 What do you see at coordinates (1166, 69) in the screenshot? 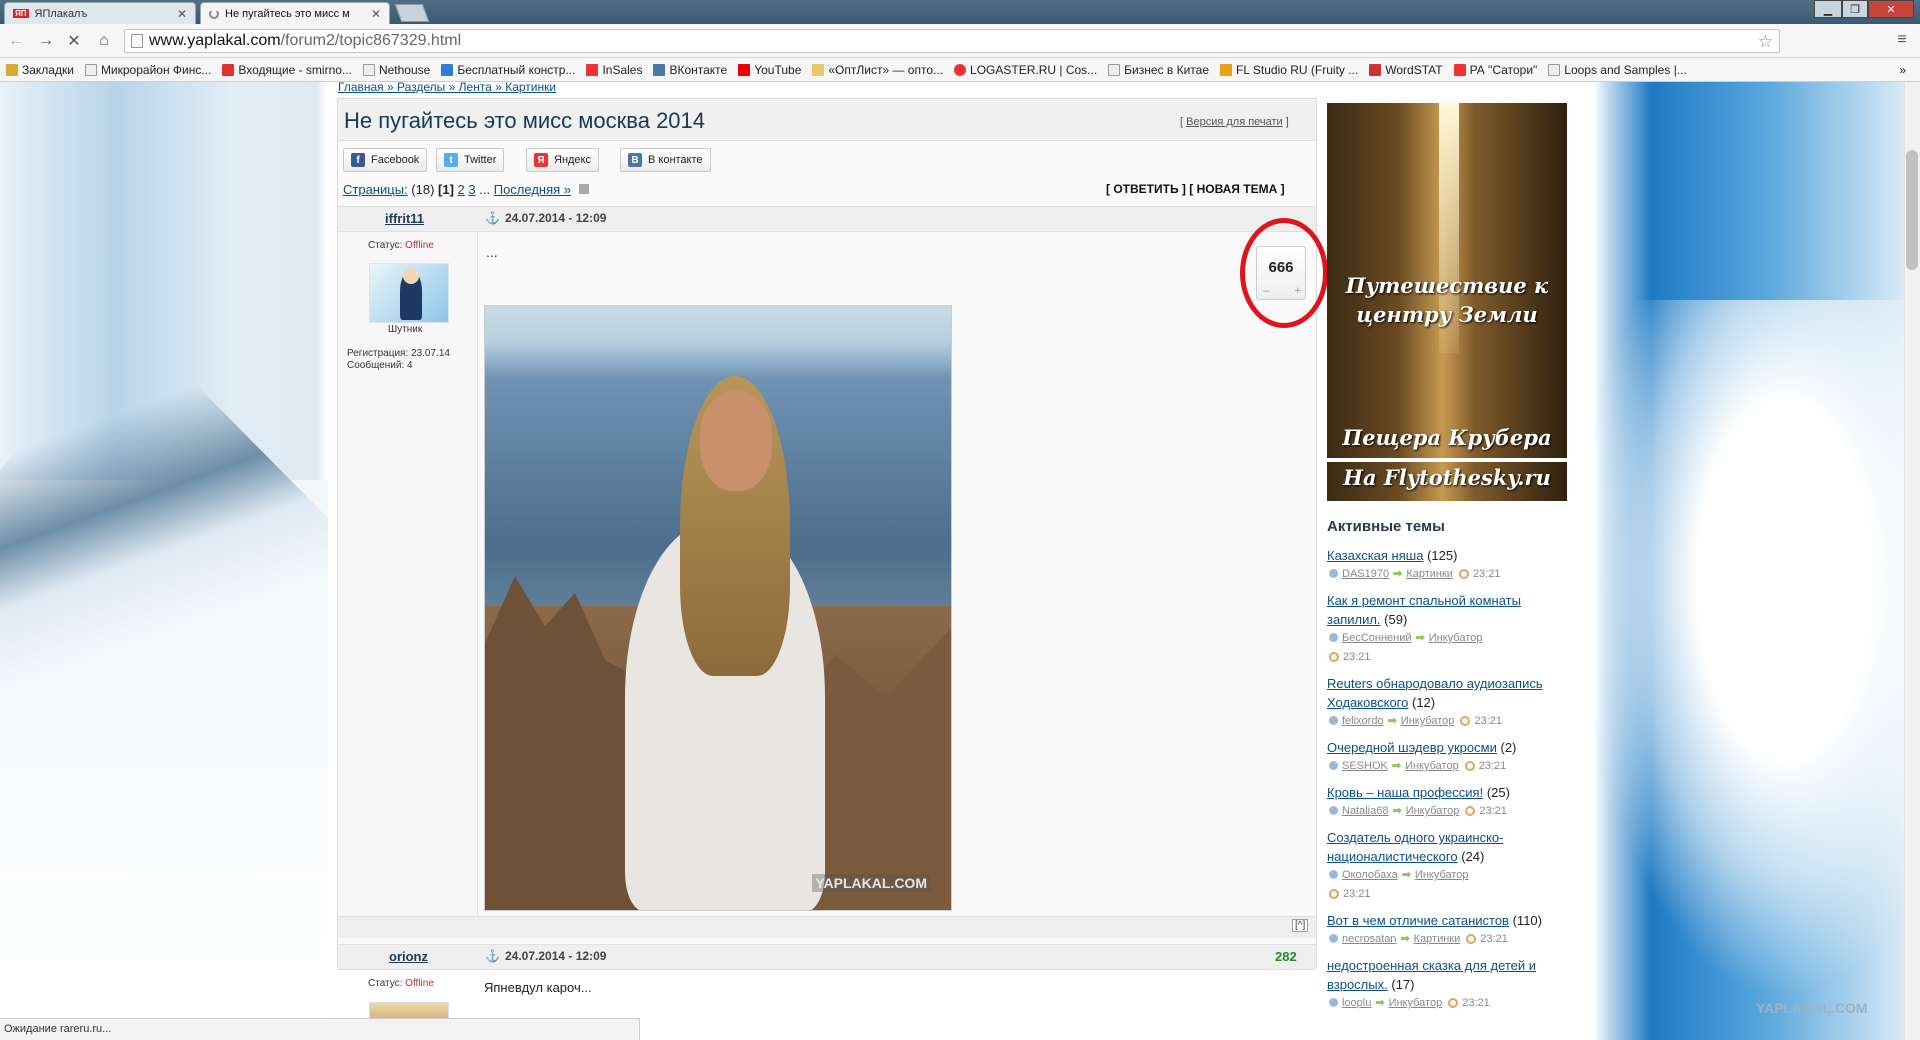
I see `bookmark-label: Бизнес в Китае` at bounding box center [1166, 69].